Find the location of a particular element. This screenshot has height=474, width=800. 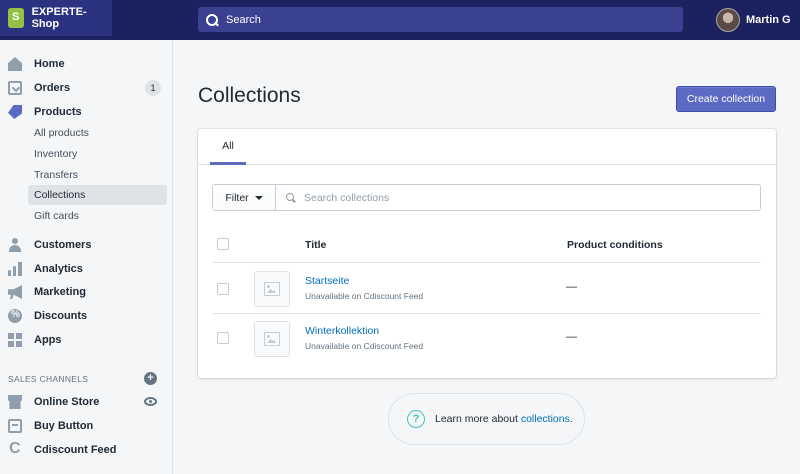

sidebar-item-label: Analytics is located at coordinates (58, 269).